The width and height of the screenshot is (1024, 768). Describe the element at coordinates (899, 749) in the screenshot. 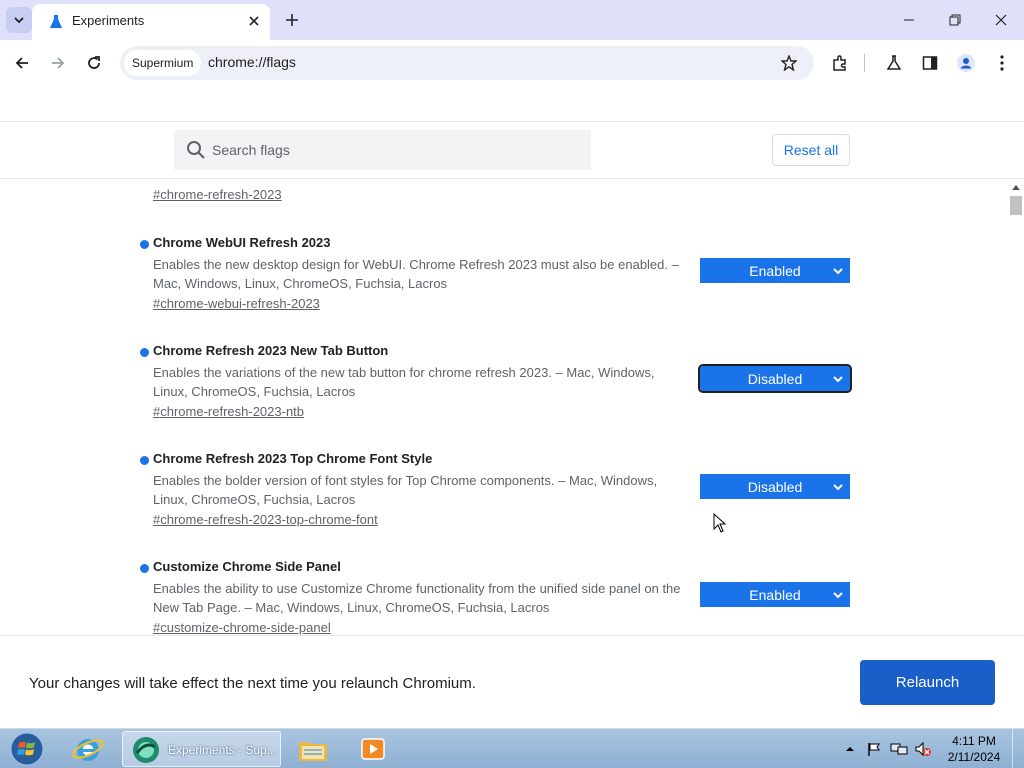

I see `network-icon` at that location.